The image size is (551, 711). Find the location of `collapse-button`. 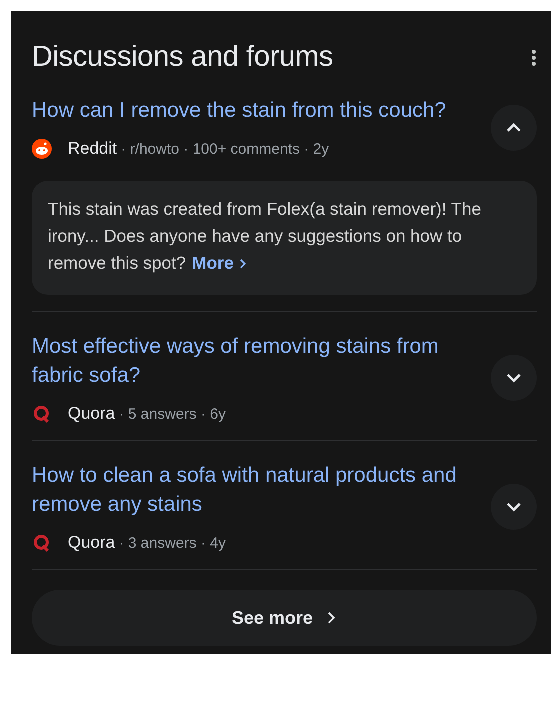

collapse-button is located at coordinates (514, 127).